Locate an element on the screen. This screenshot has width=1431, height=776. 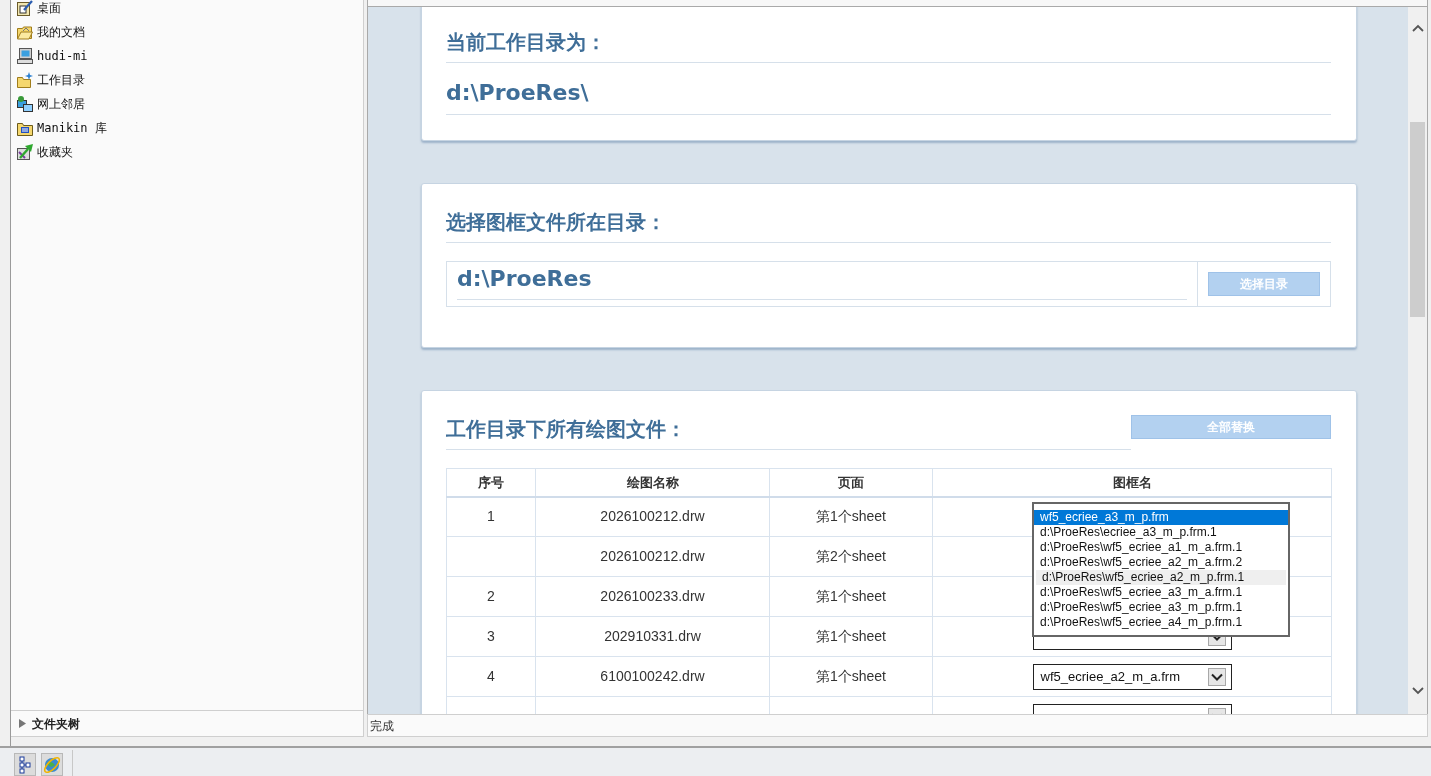
table-cell: 3 is located at coordinates (491, 636).